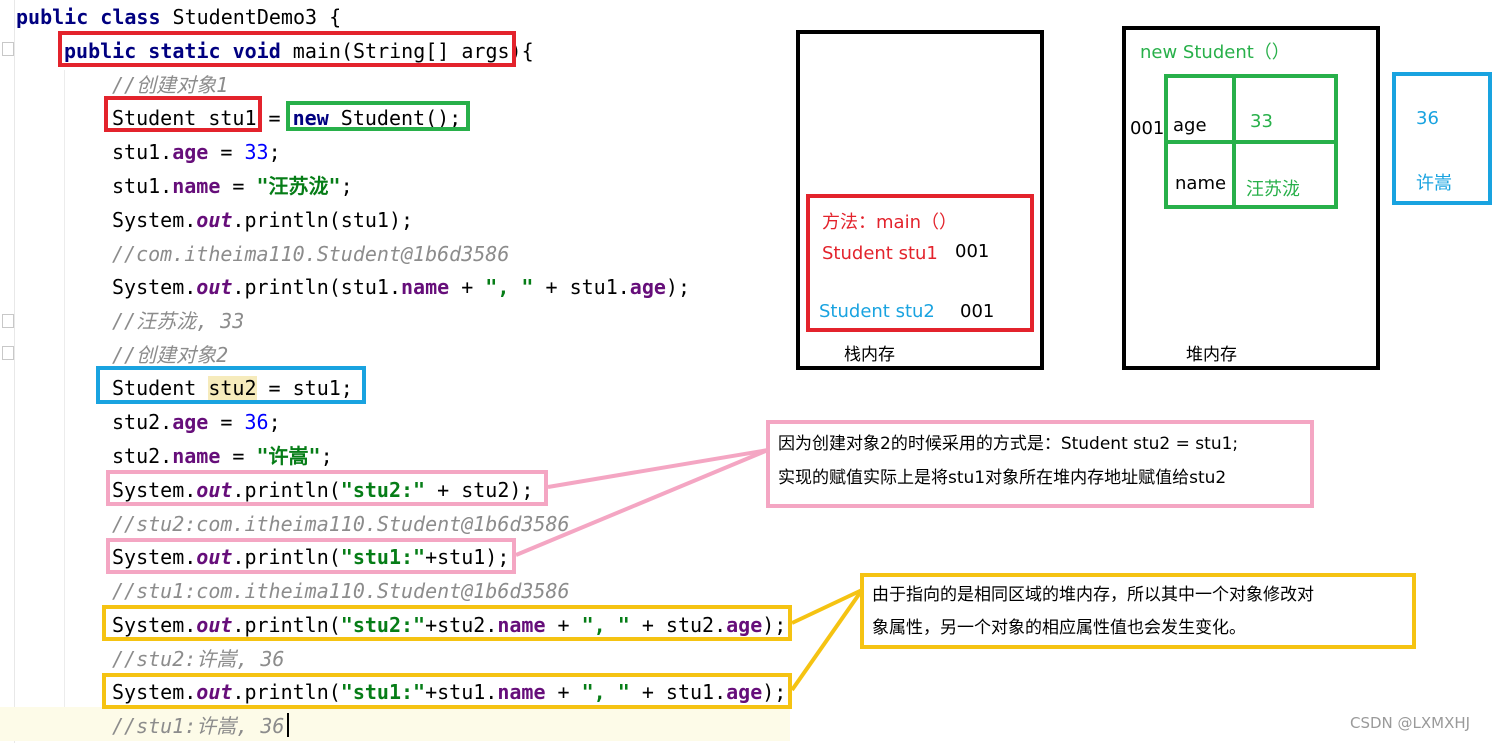 The width and height of the screenshot is (1506, 743). Describe the element at coordinates (1147, 128) in the screenshot. I see `heap-object-address: 001` at that location.